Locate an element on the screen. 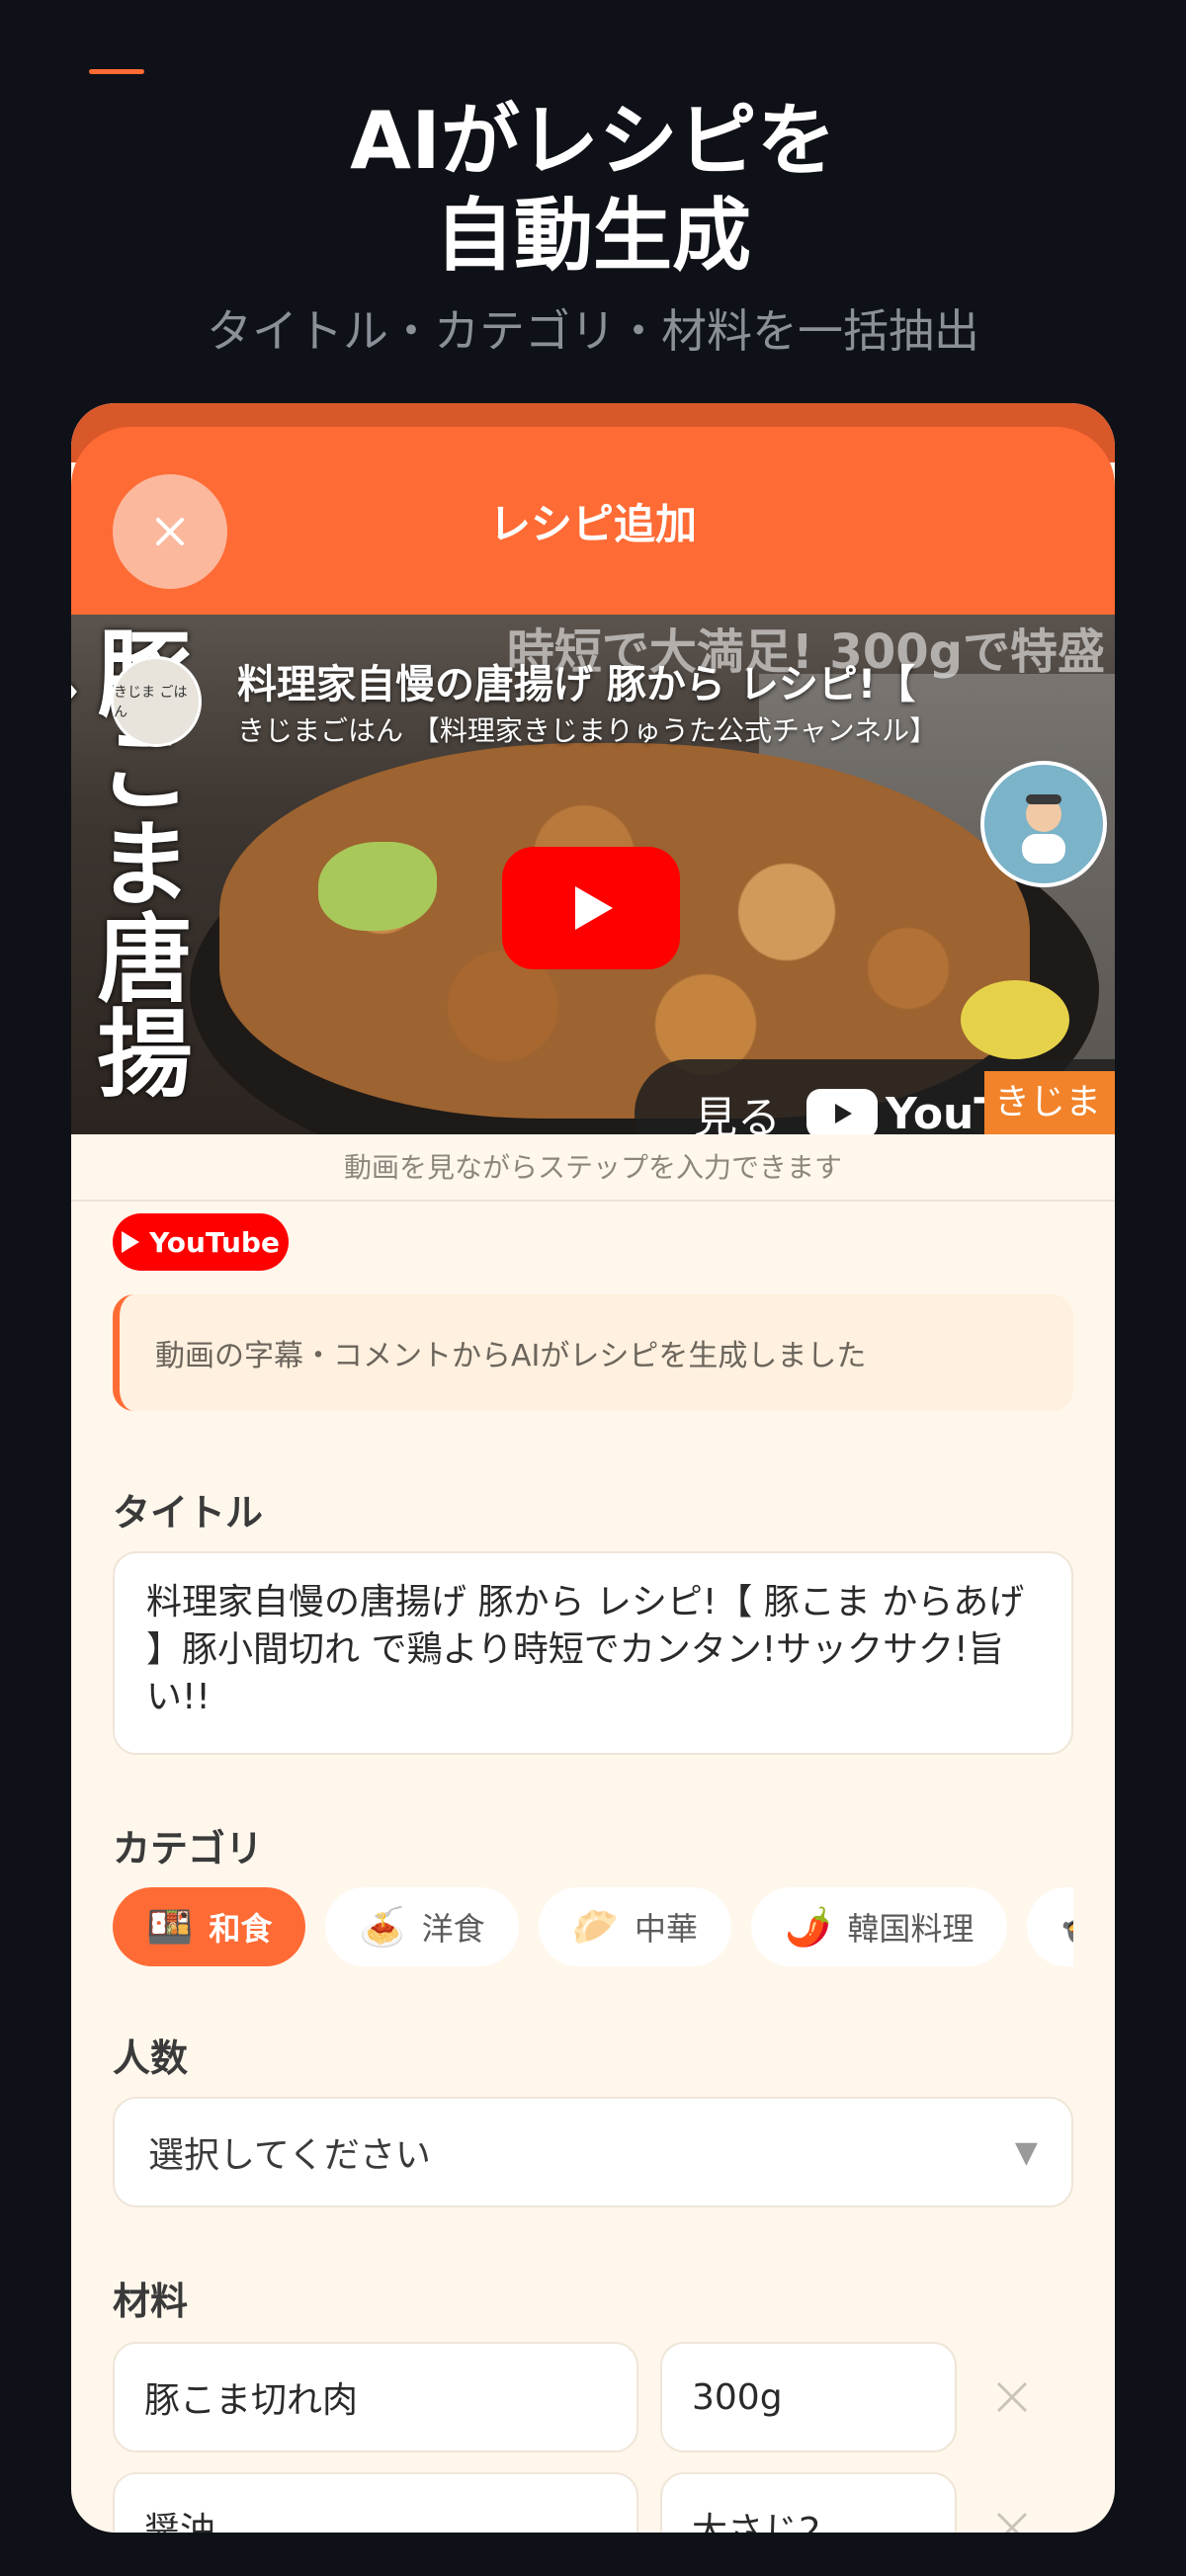  sheet-header: レシピ追加 is located at coordinates (593, 521).